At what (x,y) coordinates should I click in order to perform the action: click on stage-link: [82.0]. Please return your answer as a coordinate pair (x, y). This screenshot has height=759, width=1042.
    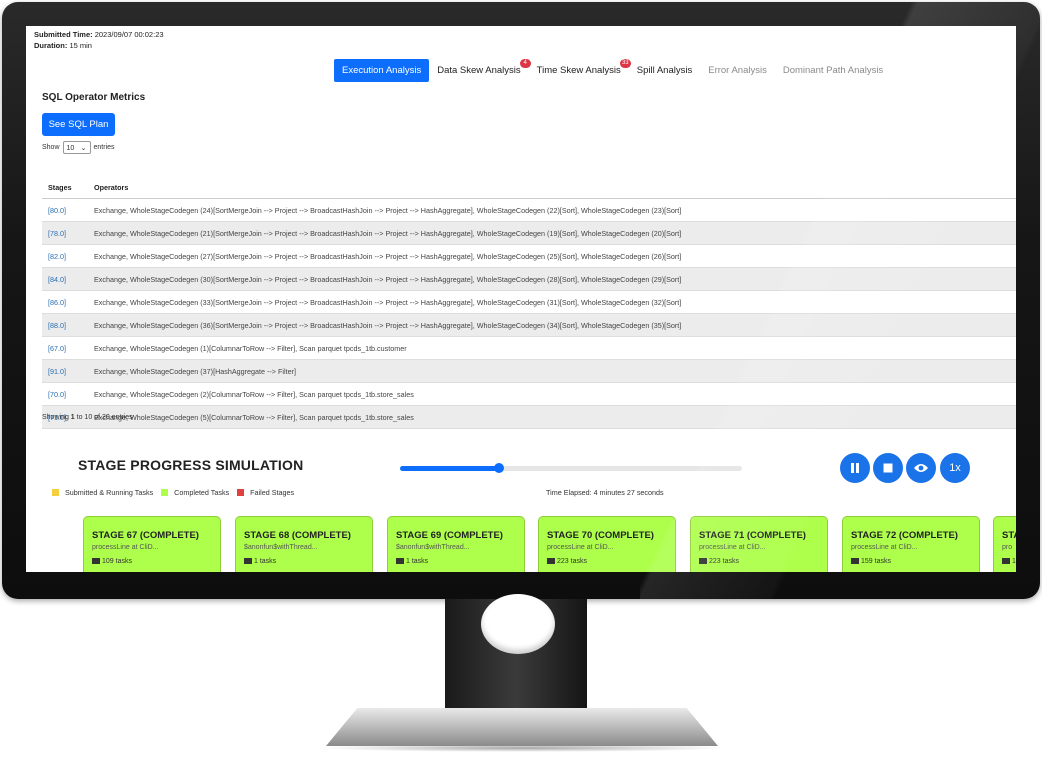
    Looking at the image, I should click on (67, 256).